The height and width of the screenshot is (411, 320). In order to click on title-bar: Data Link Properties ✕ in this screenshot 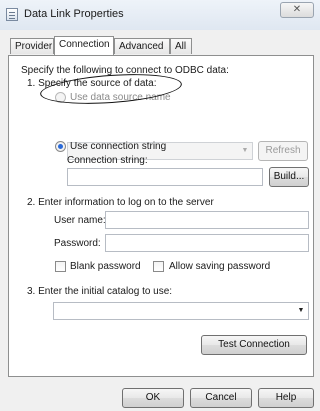, I will do `click(160, 15)`.